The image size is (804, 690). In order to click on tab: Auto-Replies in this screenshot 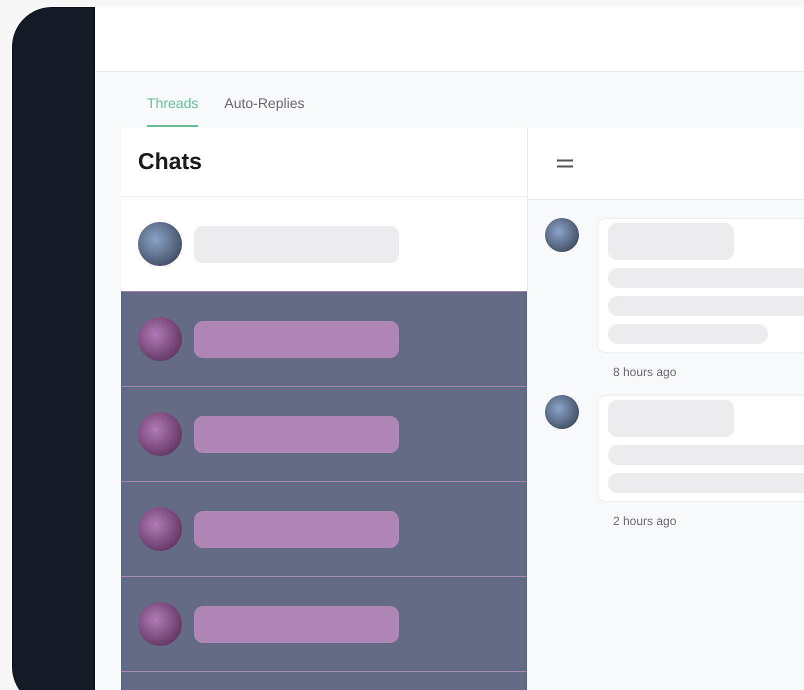, I will do `click(264, 111)`.